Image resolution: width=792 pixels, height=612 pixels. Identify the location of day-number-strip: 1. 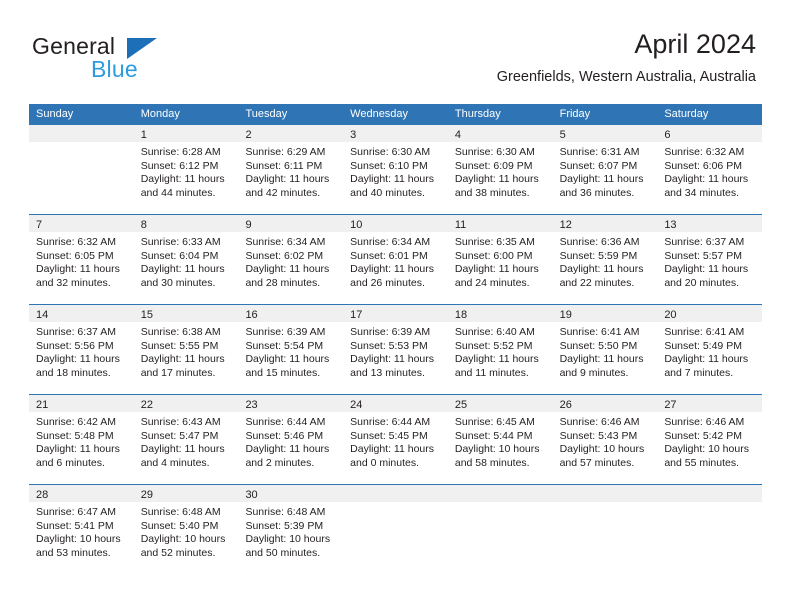
(186, 133).